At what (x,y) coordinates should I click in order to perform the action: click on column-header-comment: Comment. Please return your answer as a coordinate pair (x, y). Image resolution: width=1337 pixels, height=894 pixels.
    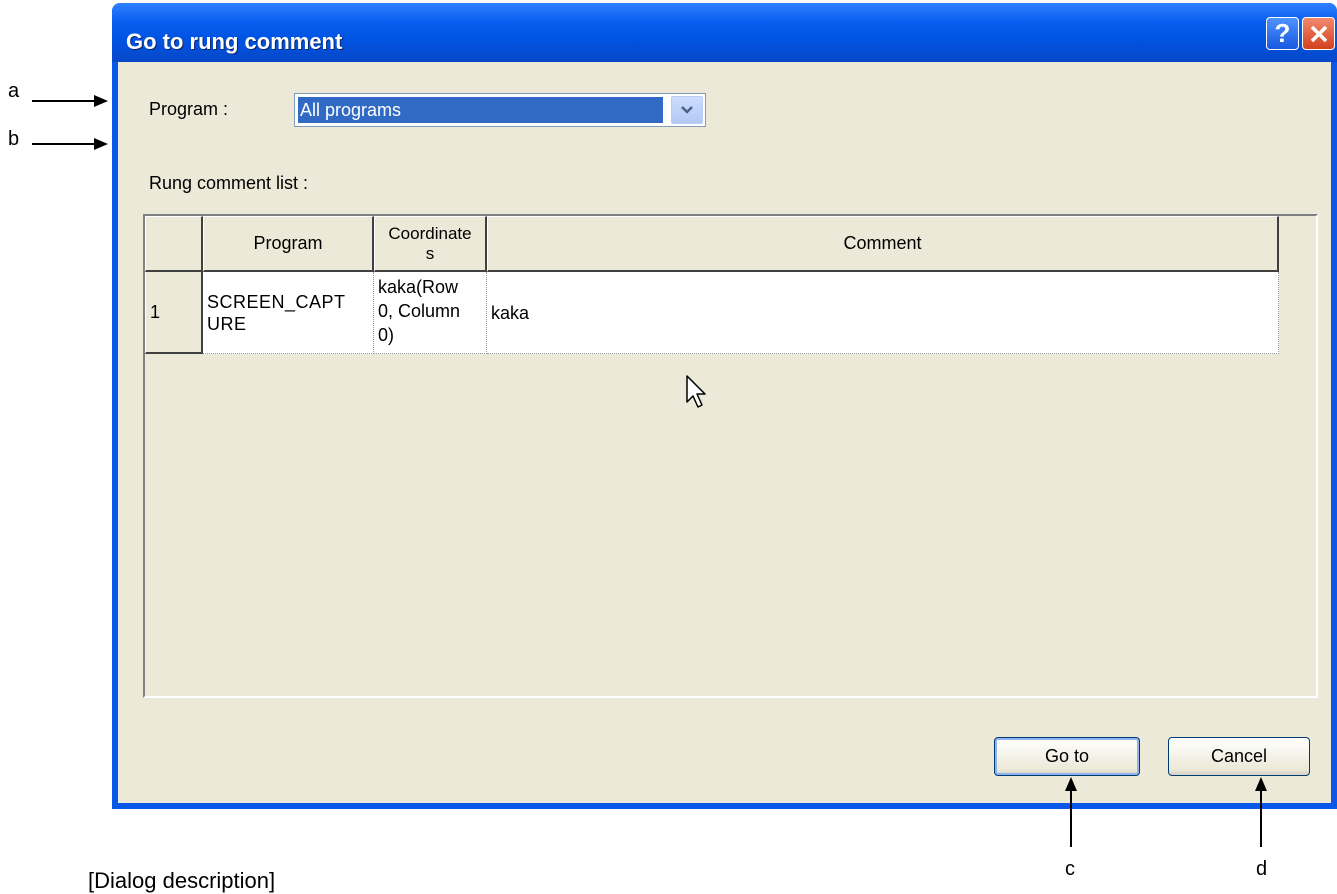
    Looking at the image, I should click on (883, 244).